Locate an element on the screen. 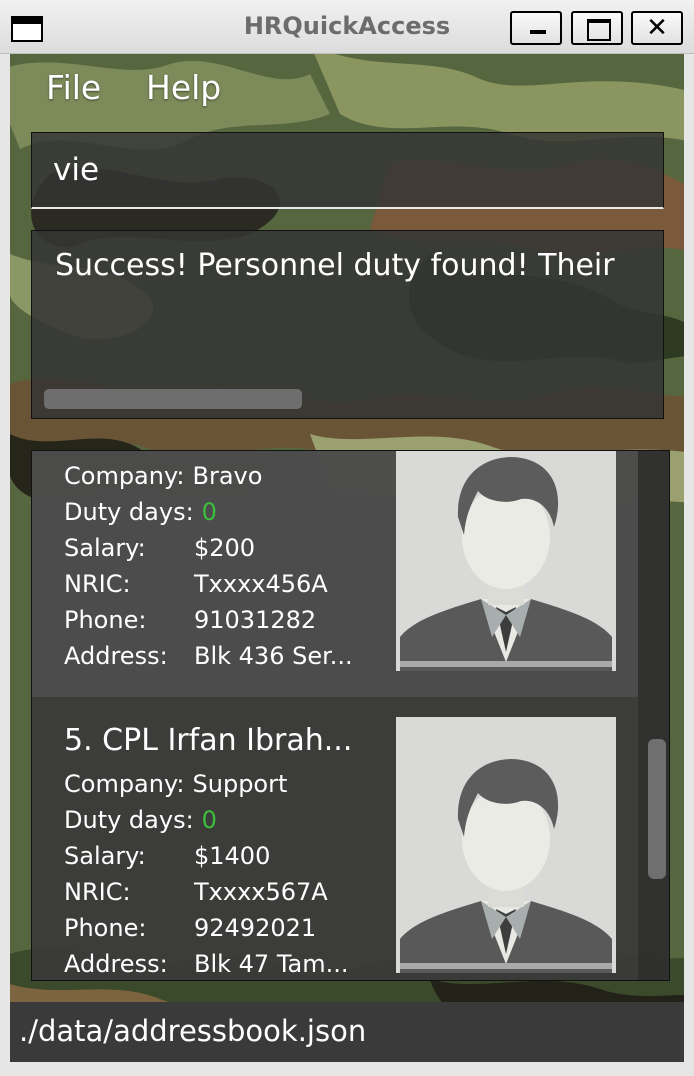  menu-file: File is located at coordinates (73, 87).